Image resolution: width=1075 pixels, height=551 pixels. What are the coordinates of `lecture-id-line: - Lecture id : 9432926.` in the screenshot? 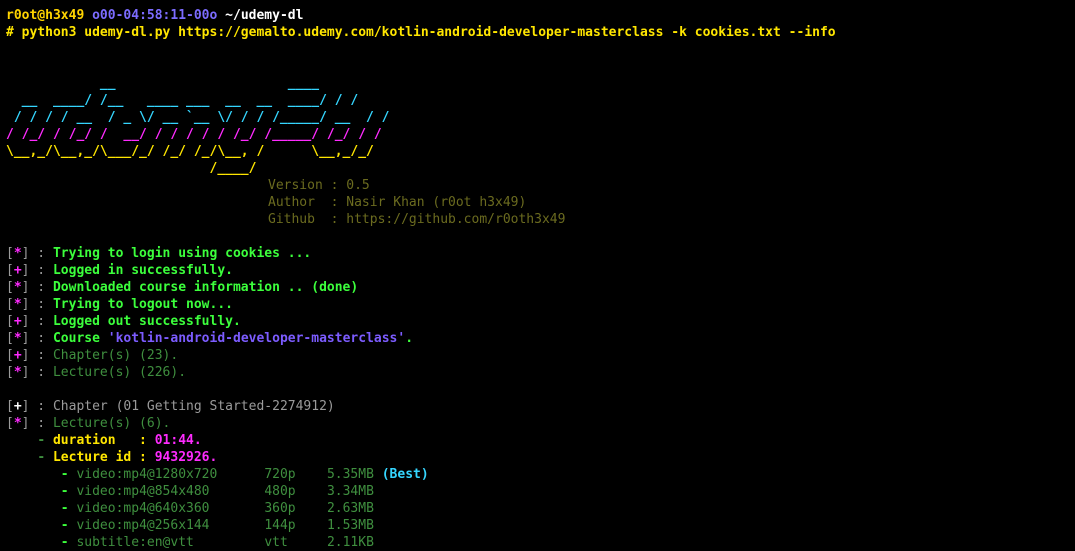 It's located at (127, 457).